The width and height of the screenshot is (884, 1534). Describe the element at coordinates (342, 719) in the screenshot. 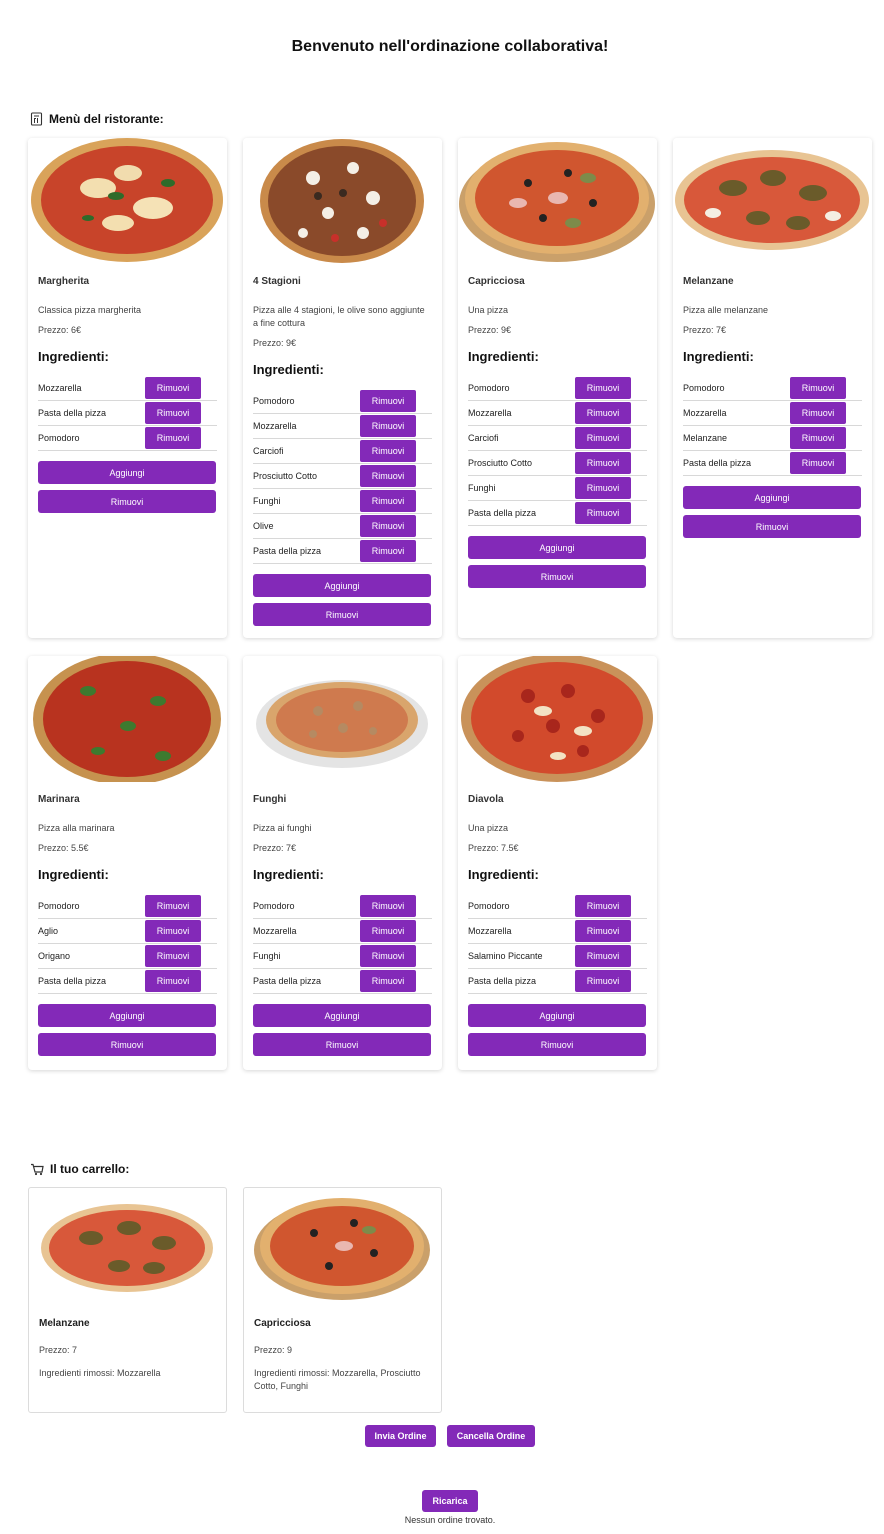

I see `pizza-image-funghi` at that location.